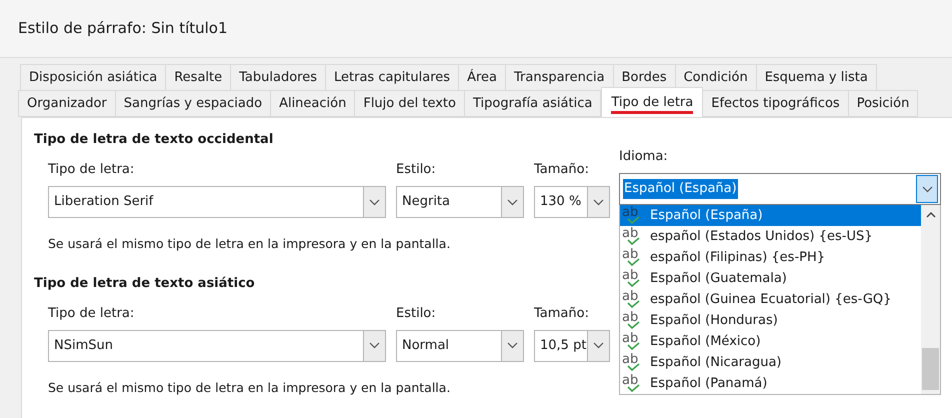  Describe the element at coordinates (533, 103) in the screenshot. I see `tab: Tipografía asiática` at that location.